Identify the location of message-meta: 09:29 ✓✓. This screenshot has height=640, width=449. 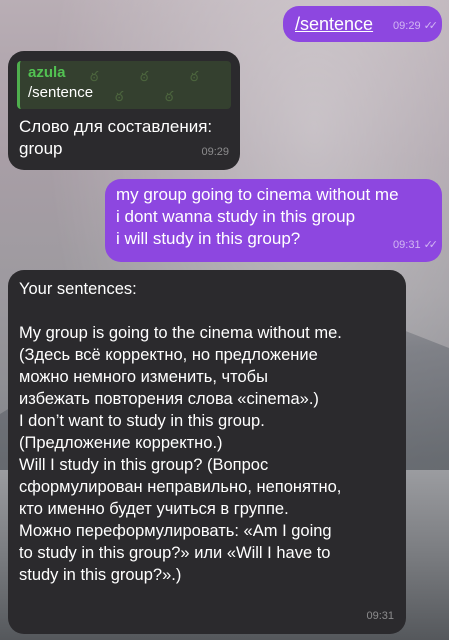
(416, 26).